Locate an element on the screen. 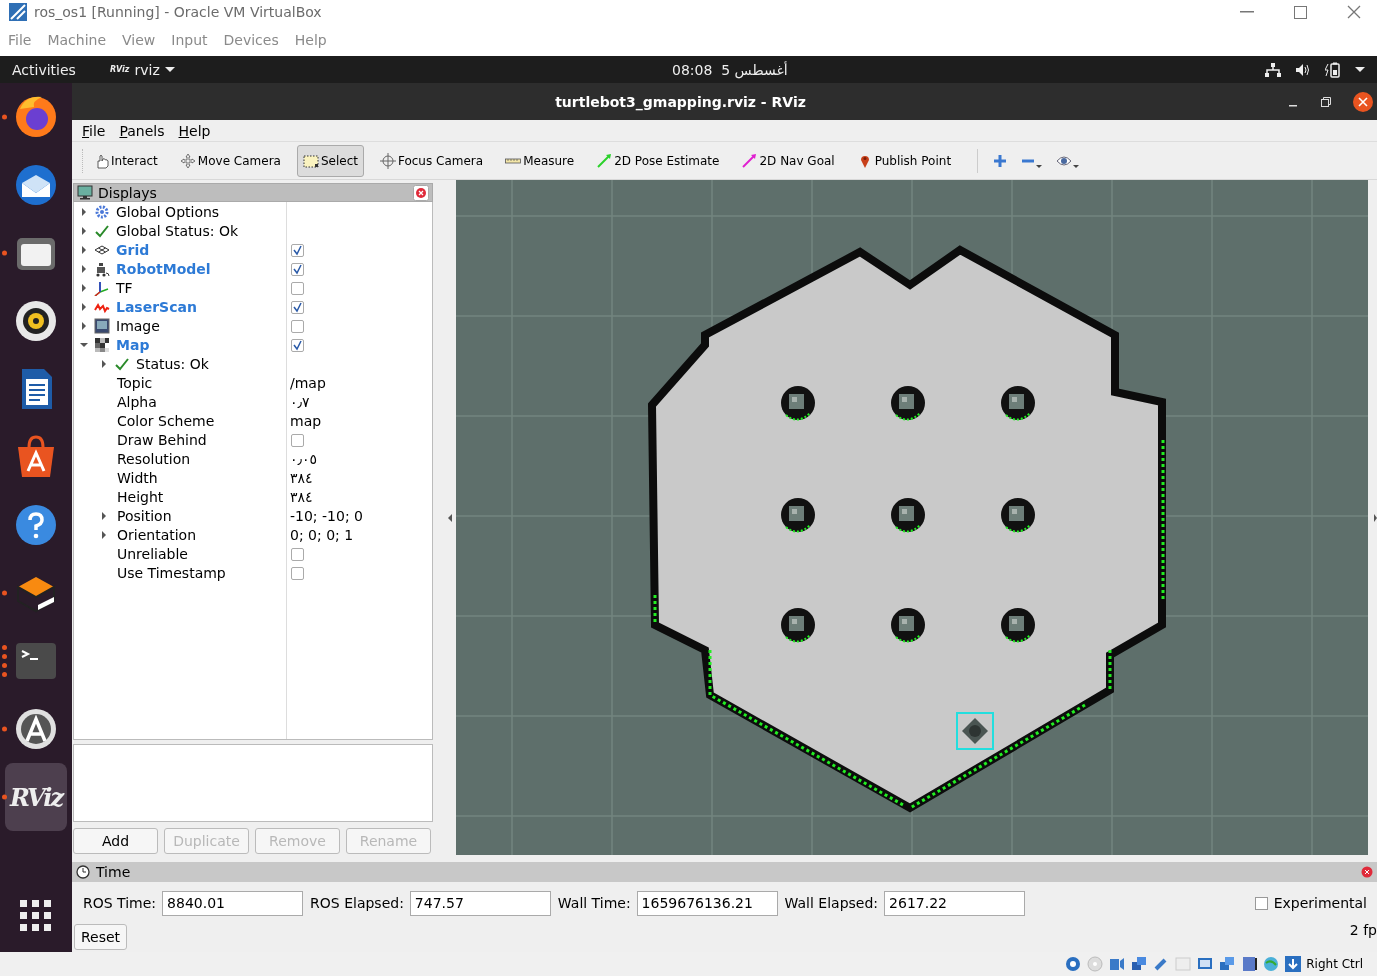  property-value: 0; 0; 0; 1 is located at coordinates (322, 534).